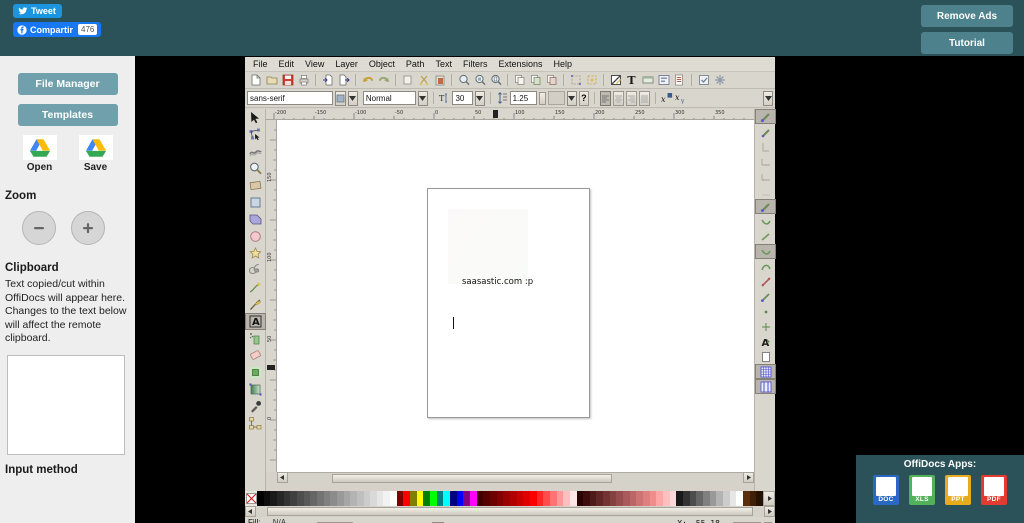 Image resolution: width=1024 pixels, height=523 pixels. What do you see at coordinates (765, 116) in the screenshot?
I see `enable-snapping-icon` at bounding box center [765, 116].